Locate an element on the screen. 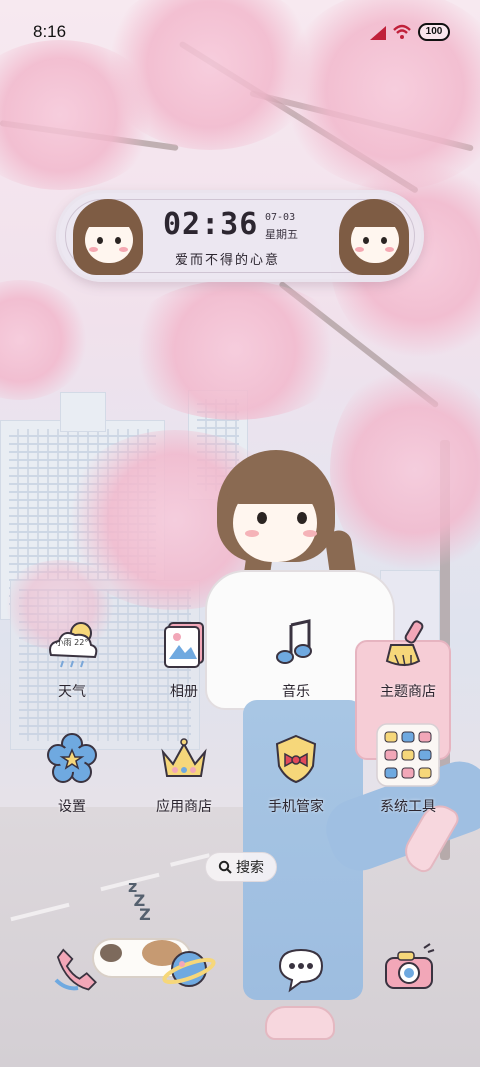 The height and width of the screenshot is (1067, 480). app-system-tools: 系统工具 is located at coordinates (408, 769).